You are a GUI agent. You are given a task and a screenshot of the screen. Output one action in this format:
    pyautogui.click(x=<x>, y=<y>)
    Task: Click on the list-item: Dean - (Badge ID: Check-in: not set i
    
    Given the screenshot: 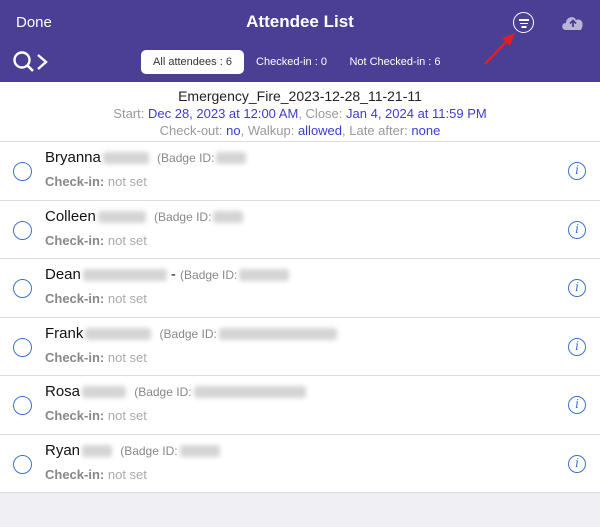 What is the action you would take?
    pyautogui.click(x=300, y=288)
    